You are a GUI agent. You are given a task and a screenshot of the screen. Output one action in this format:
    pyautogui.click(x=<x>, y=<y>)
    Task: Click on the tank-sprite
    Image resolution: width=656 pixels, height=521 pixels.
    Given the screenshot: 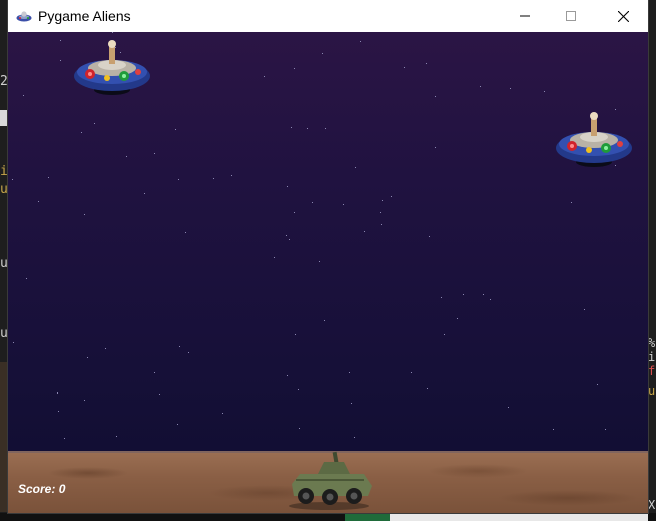 What is the action you would take?
    pyautogui.click(x=330, y=480)
    